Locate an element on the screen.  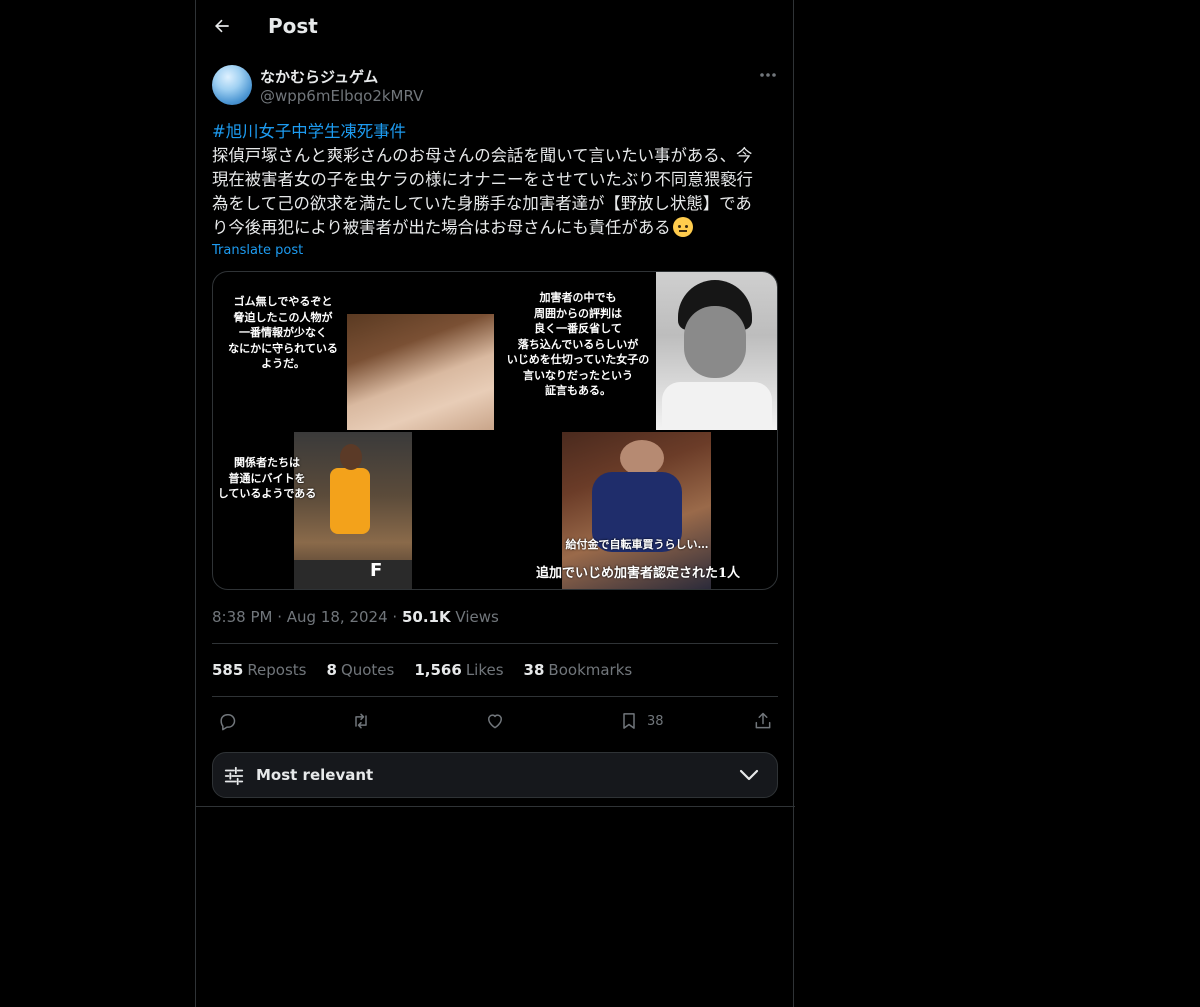
reply-icon is located at coordinates (228, 722).